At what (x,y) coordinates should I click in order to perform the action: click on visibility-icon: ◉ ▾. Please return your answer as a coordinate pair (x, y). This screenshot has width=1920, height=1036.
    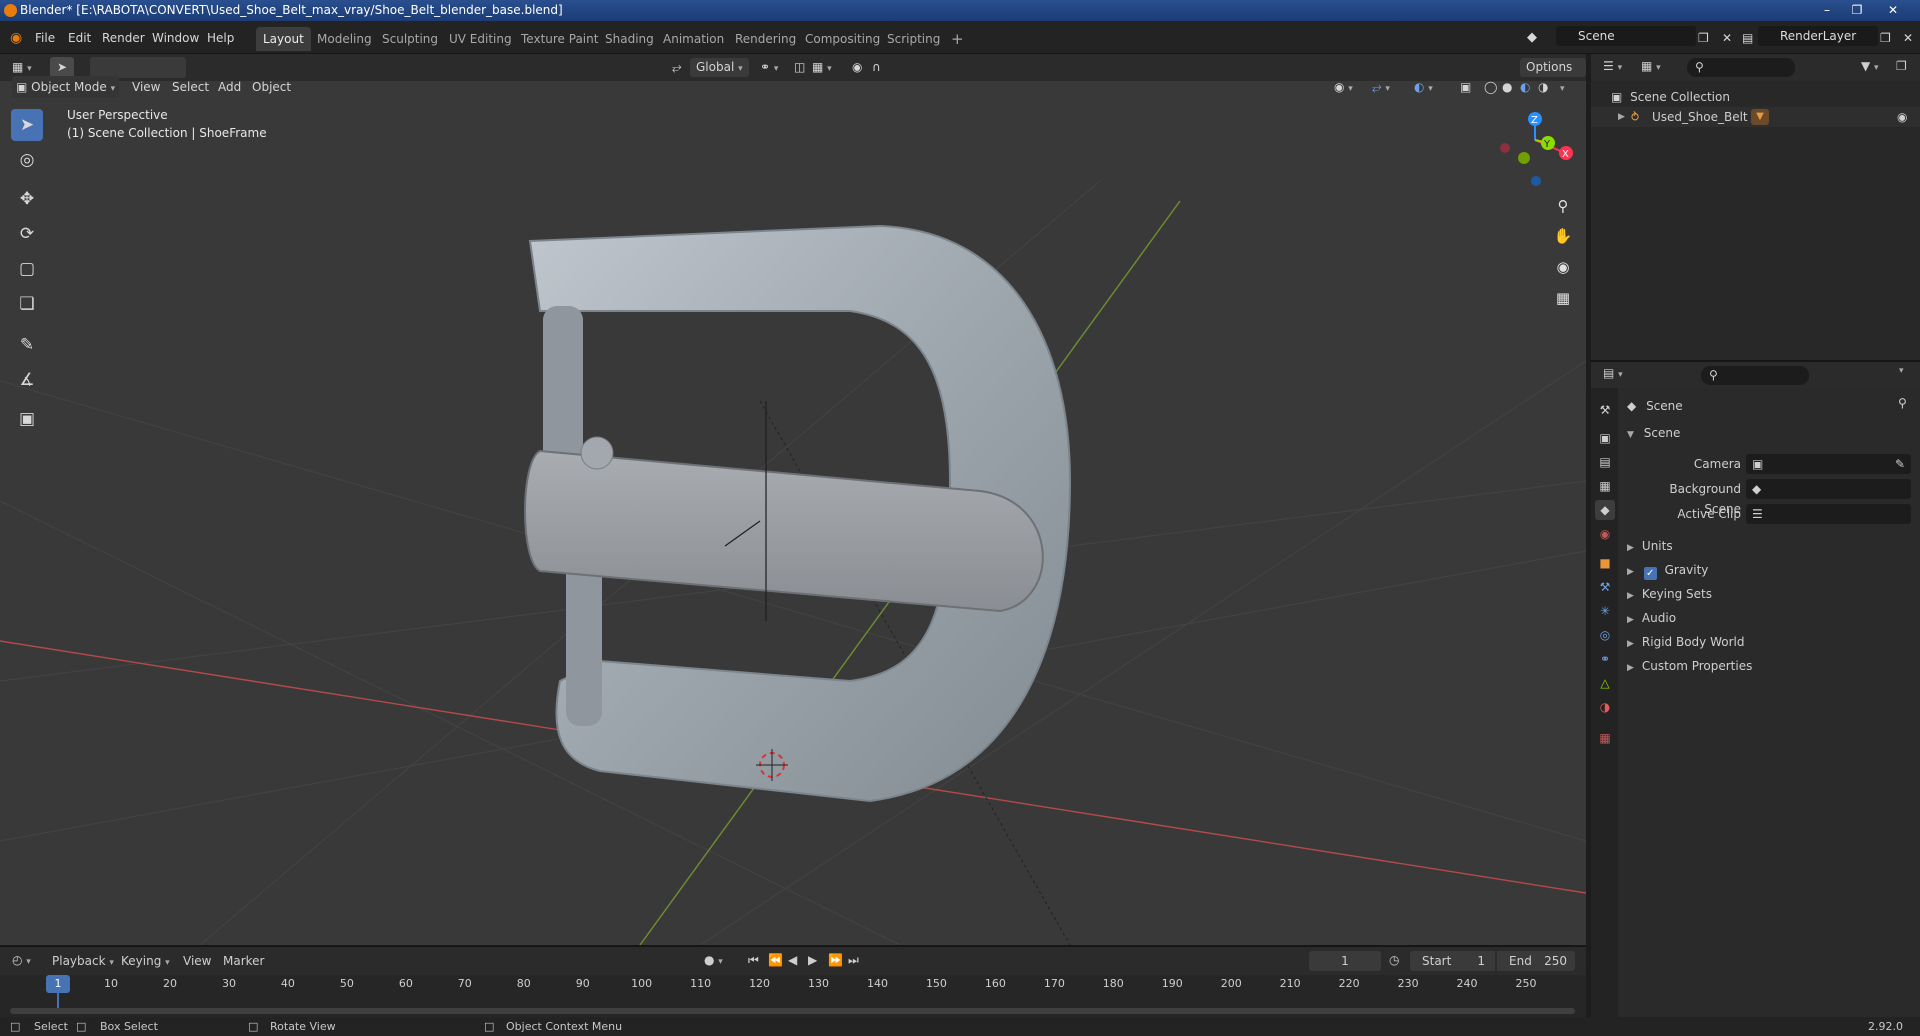
    Looking at the image, I should click on (1343, 87).